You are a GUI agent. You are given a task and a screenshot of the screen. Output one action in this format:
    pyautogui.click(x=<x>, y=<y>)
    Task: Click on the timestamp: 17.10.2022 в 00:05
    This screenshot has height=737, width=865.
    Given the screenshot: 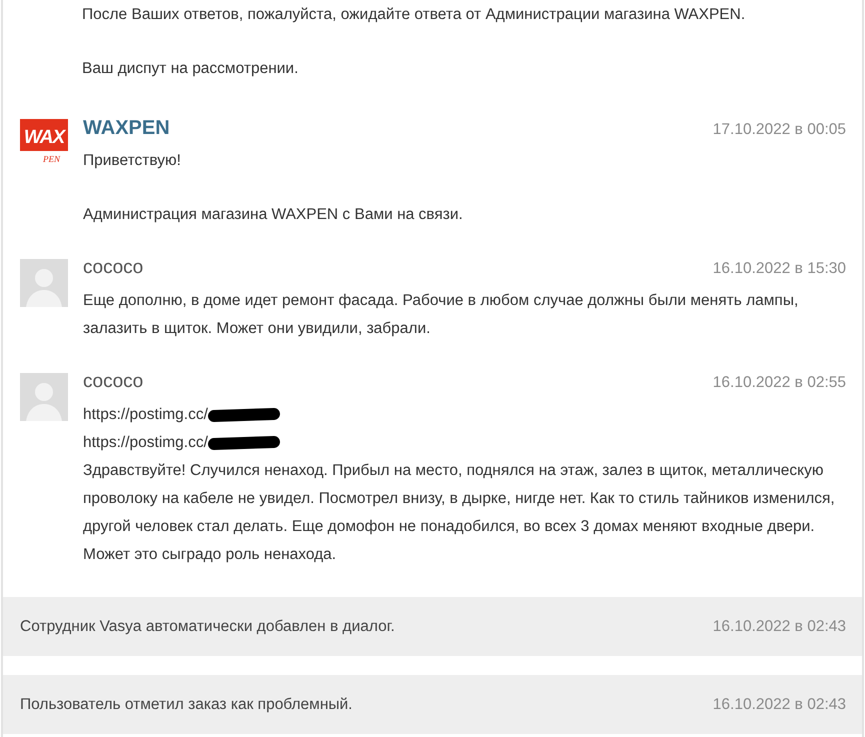 What is the action you would take?
    pyautogui.click(x=779, y=130)
    